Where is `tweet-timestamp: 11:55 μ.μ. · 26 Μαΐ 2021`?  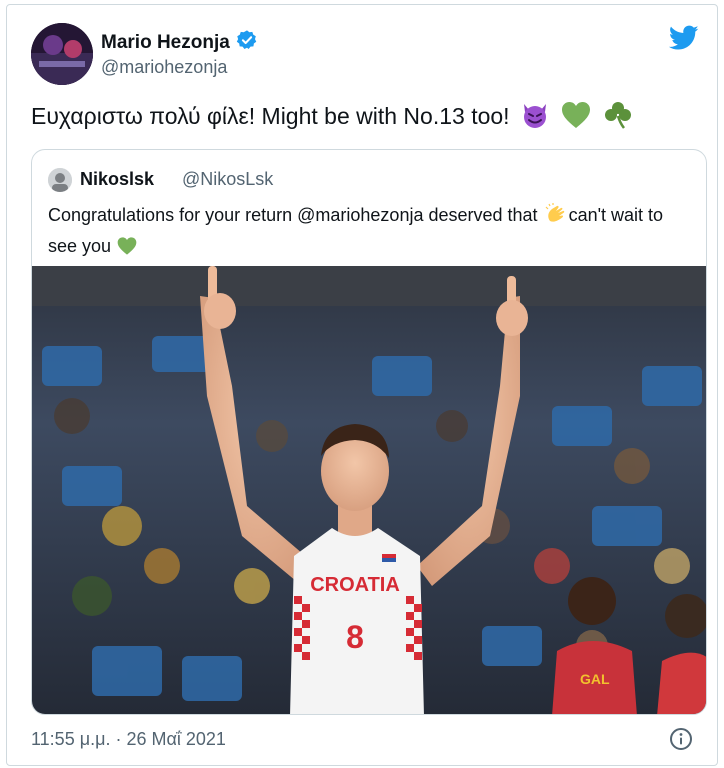 tweet-timestamp: 11:55 μ.μ. · 26 Μαΐ 2021 is located at coordinates (128, 739).